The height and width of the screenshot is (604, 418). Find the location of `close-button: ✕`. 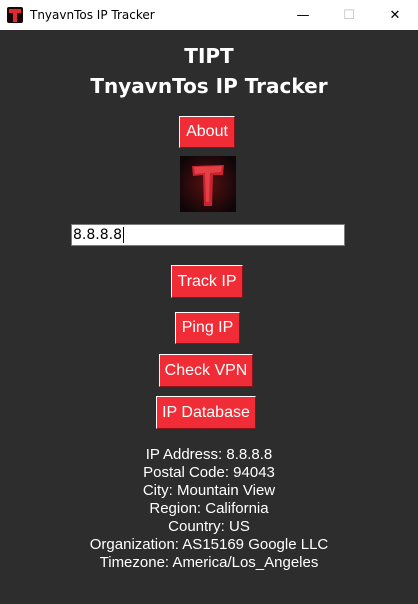

close-button: ✕ is located at coordinates (395, 15).